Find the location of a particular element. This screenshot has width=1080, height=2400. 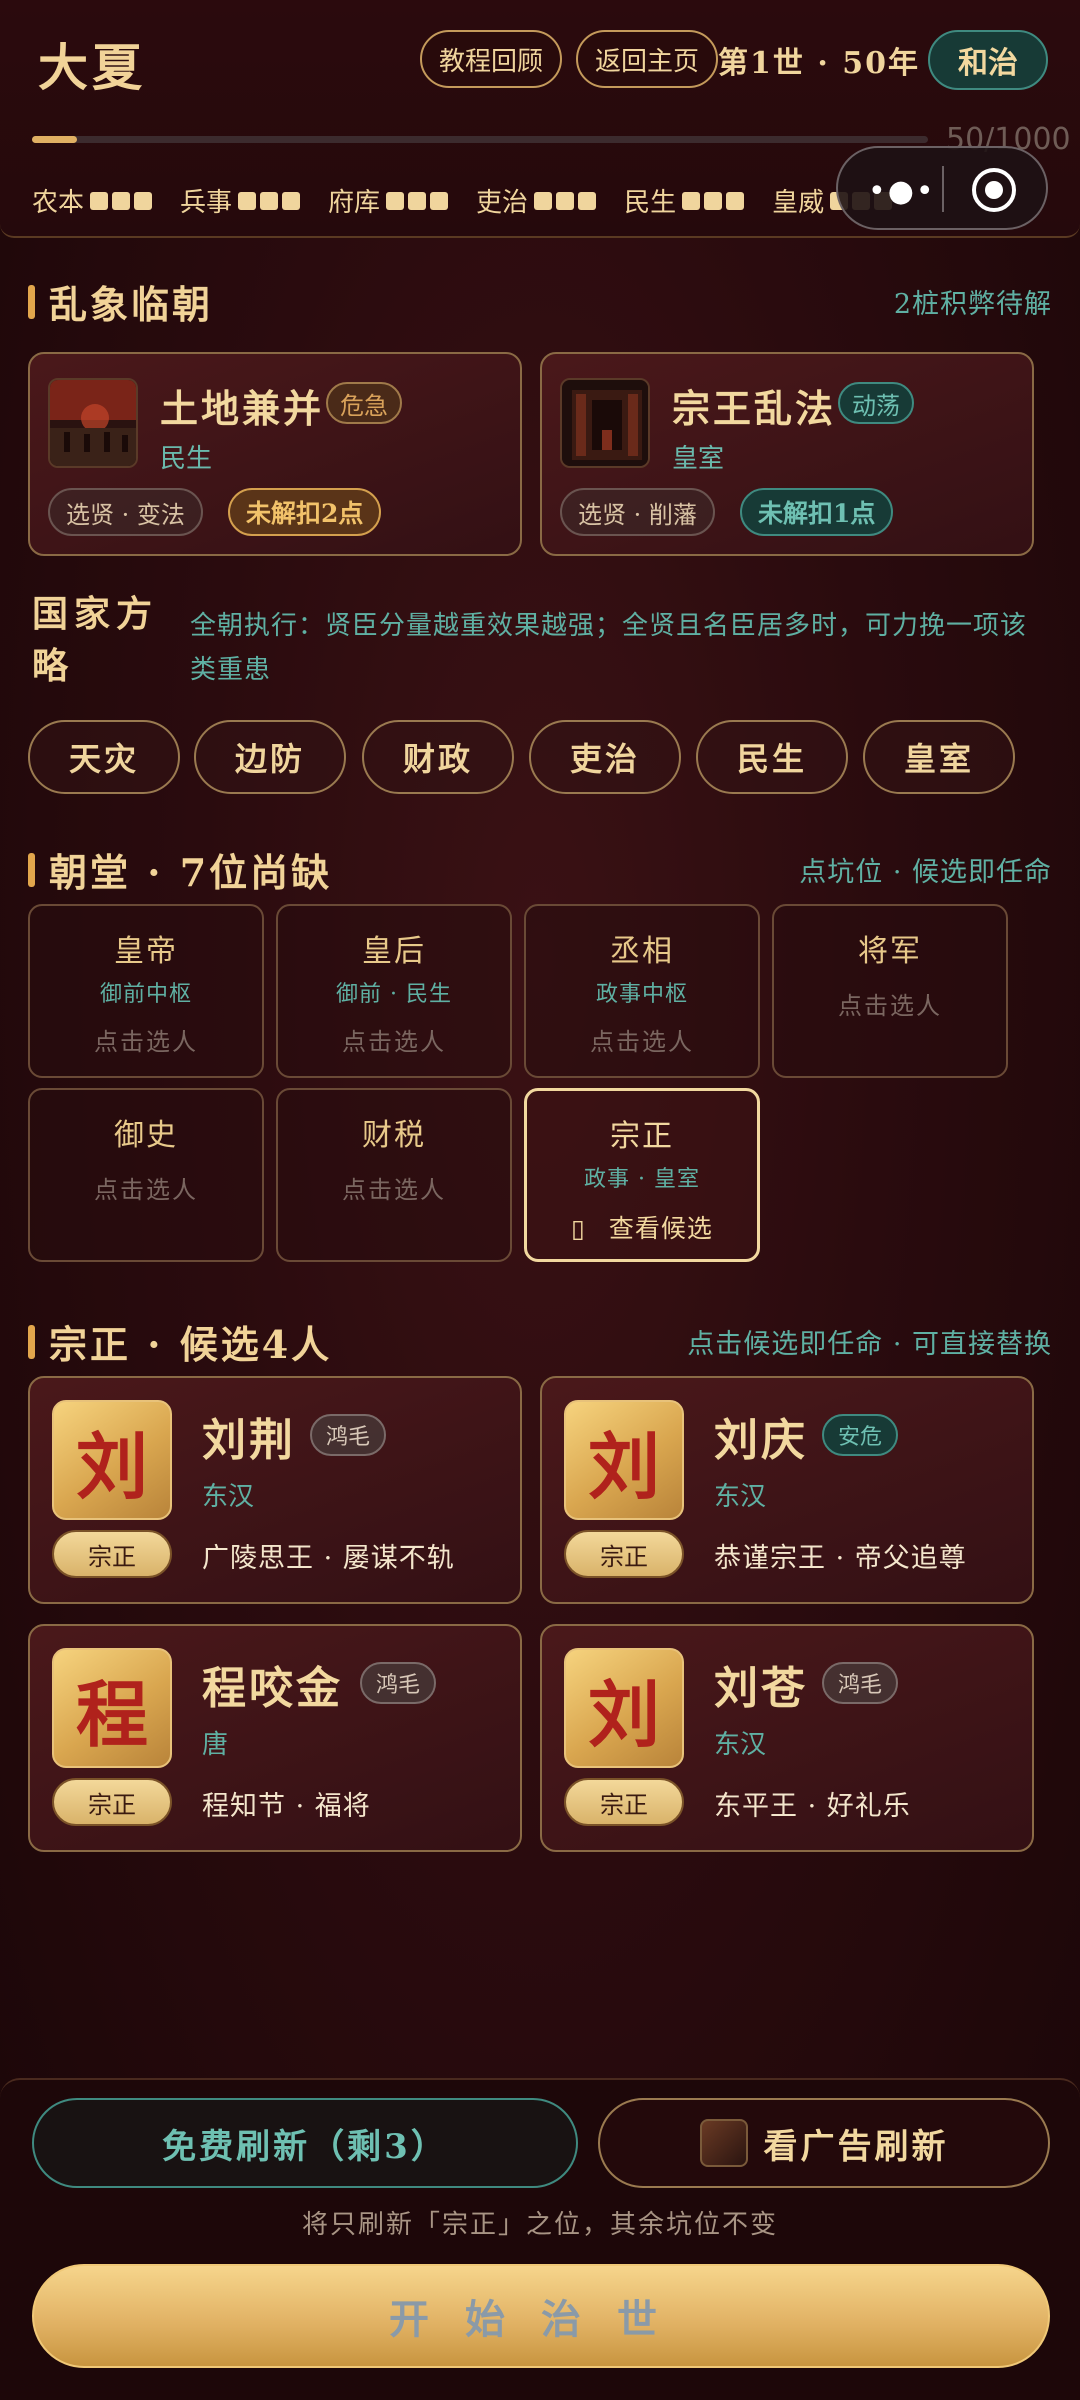

stat-minsheng: 民生 is located at coordinates (684, 200).